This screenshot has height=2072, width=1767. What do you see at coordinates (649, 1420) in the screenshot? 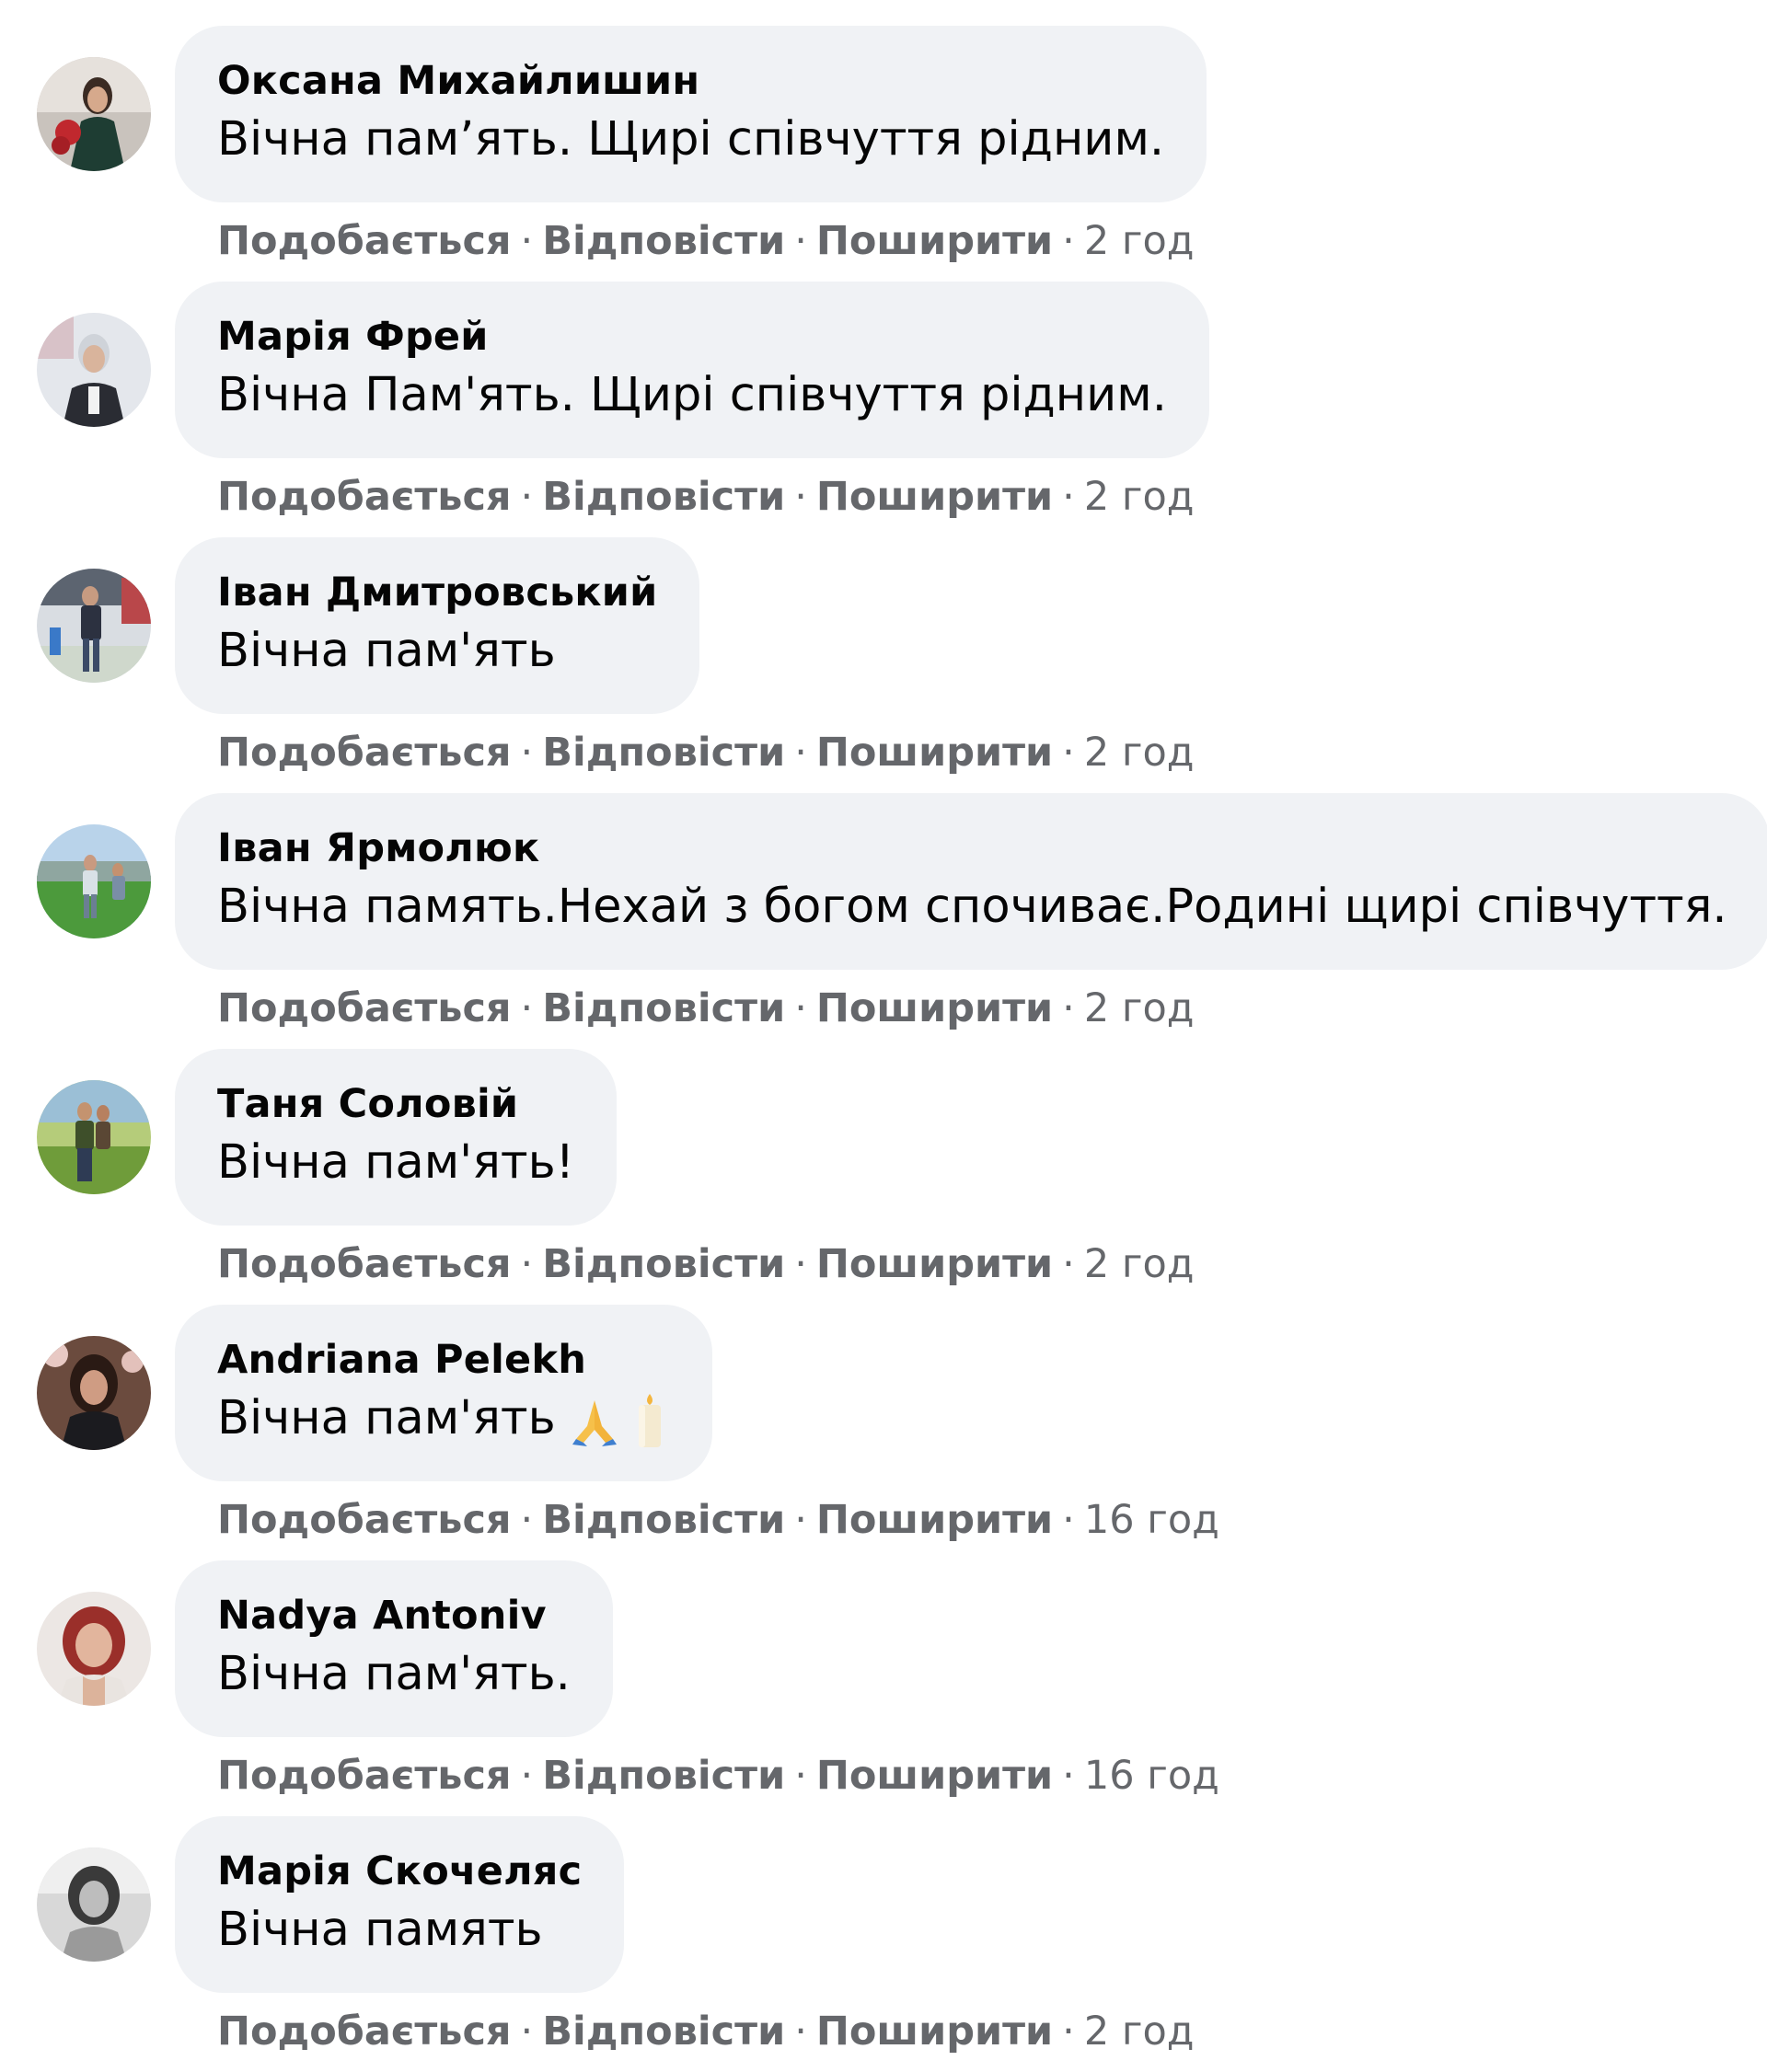
I see `candle-icon` at bounding box center [649, 1420].